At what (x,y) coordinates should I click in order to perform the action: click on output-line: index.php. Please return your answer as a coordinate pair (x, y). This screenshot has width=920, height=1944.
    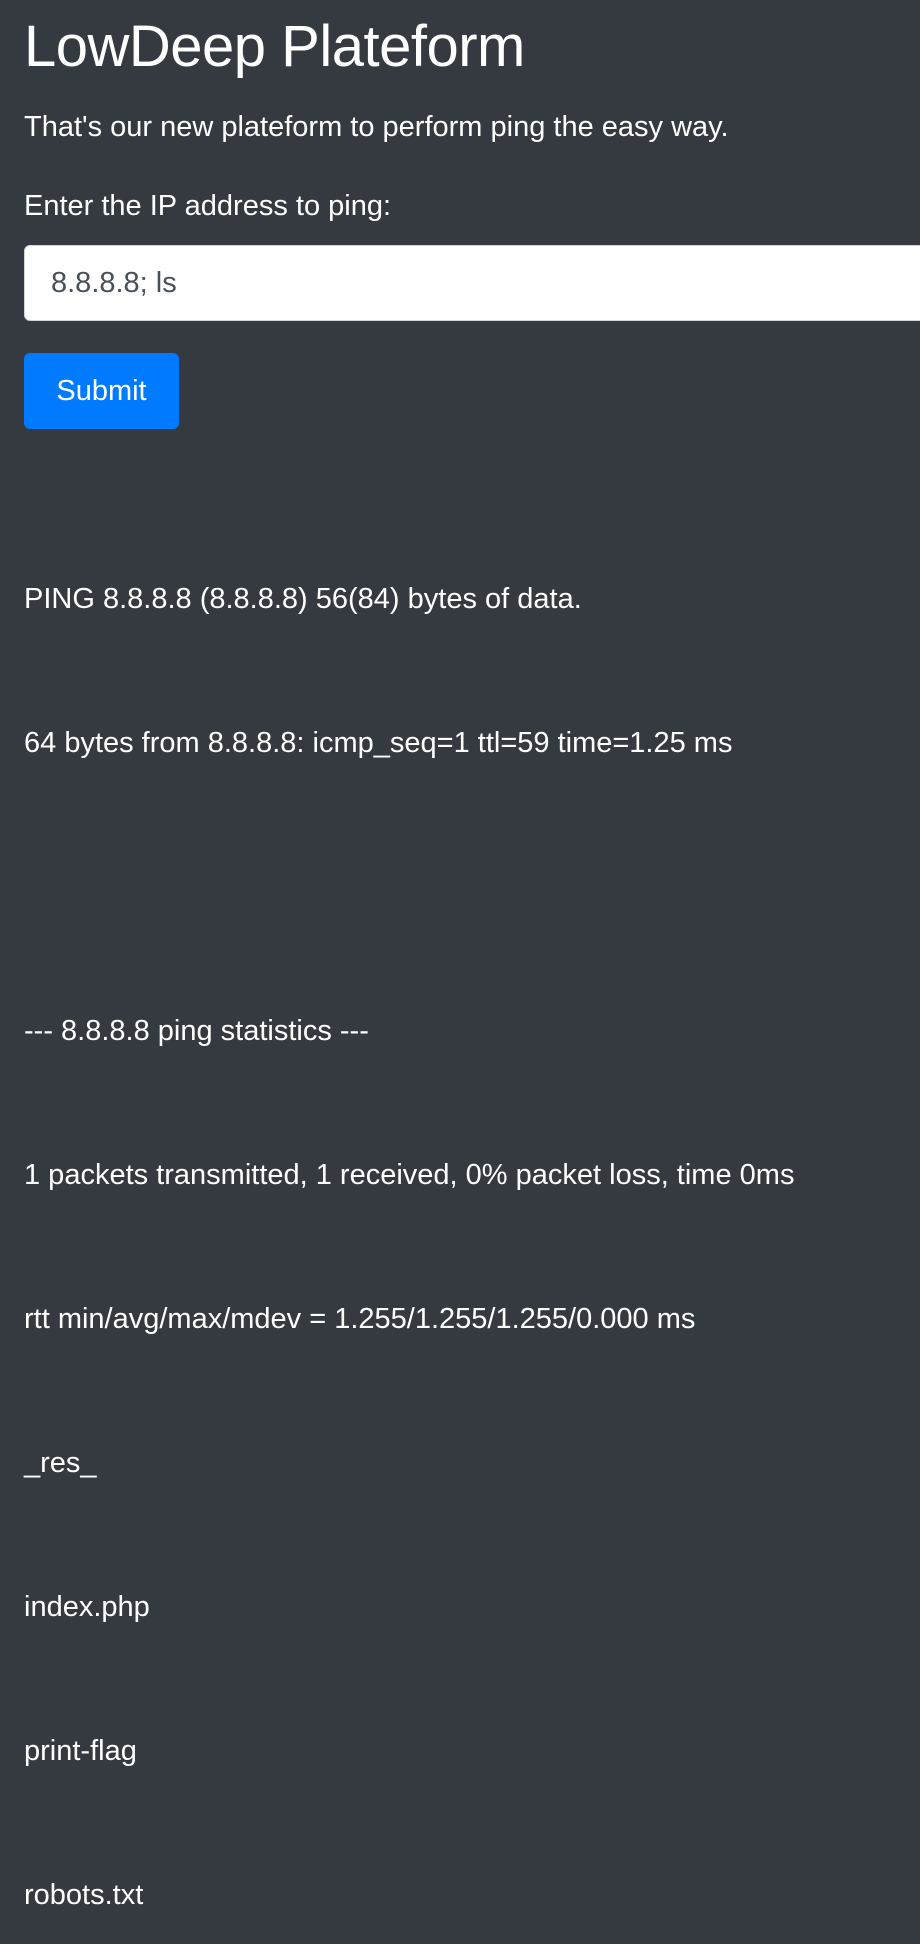
    Looking at the image, I should click on (87, 1607).